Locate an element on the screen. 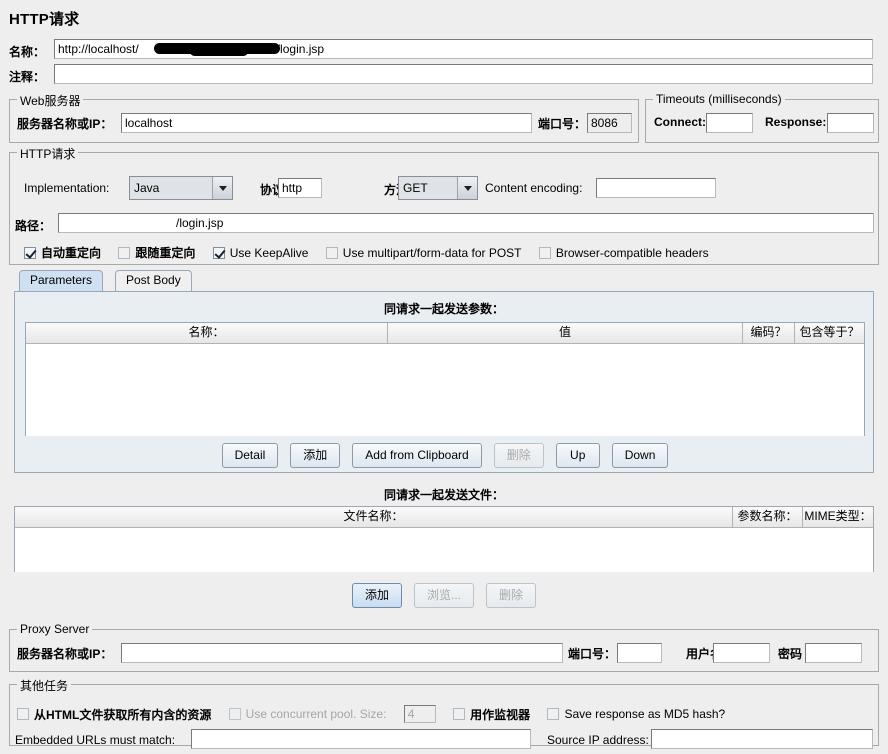  parameters-table-body is located at coordinates (445, 390).